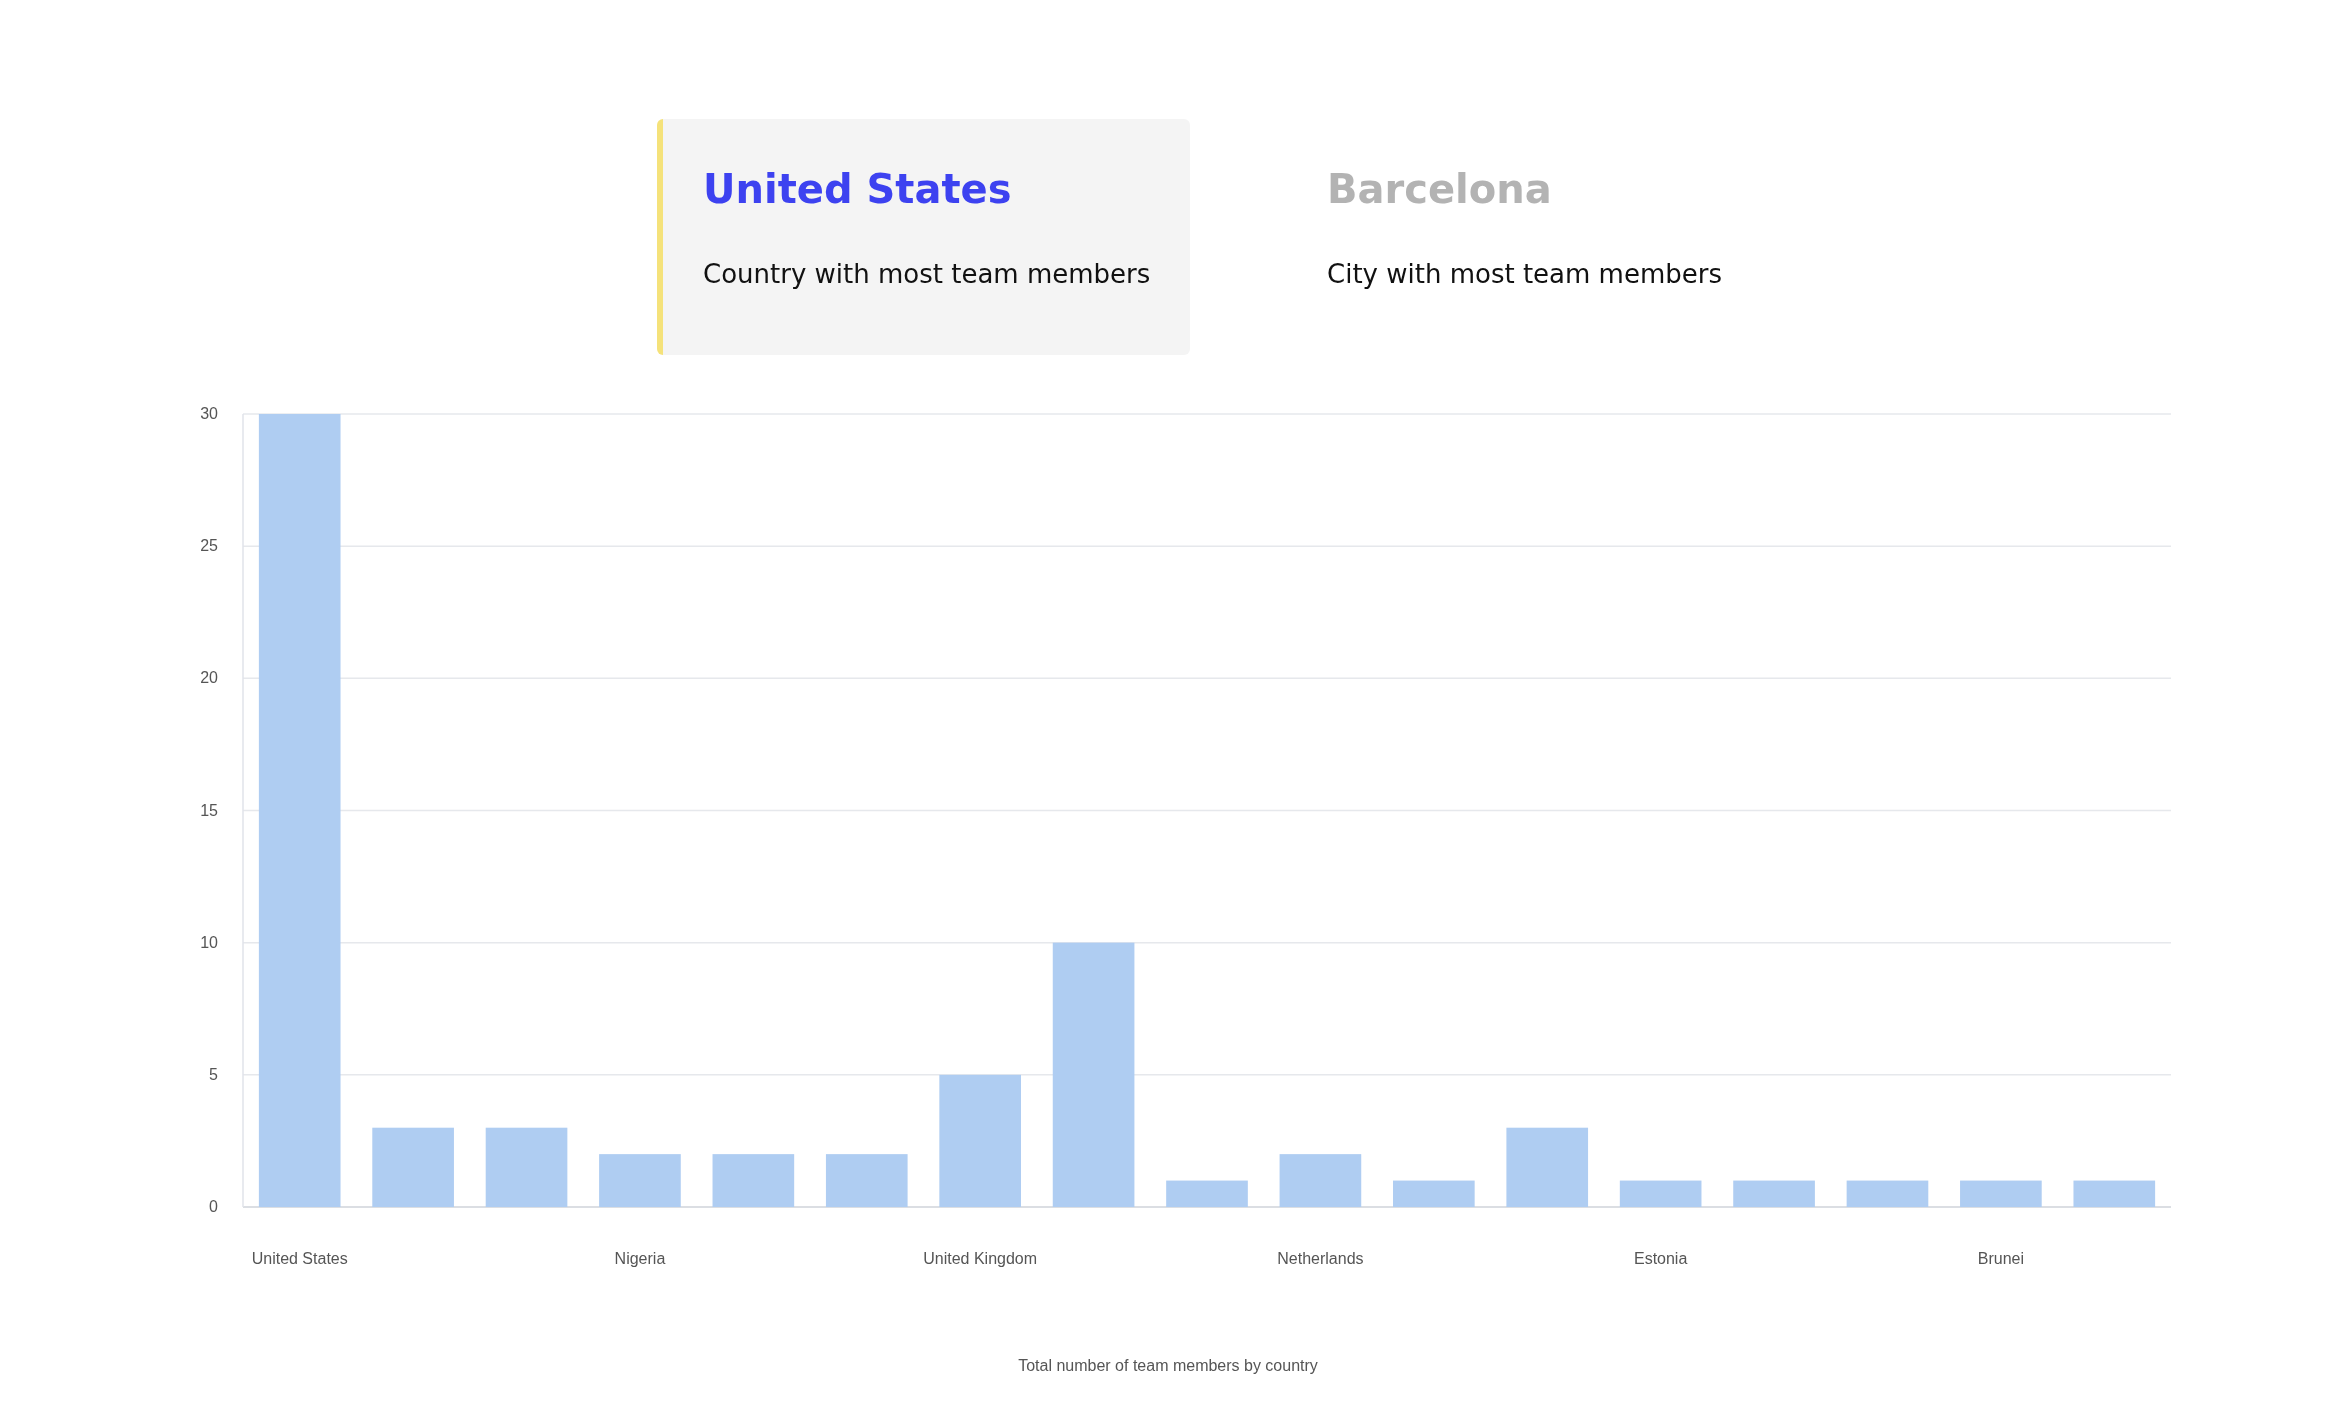 This screenshot has height=1412, width=2336. What do you see at coordinates (209, 413) in the screenshot?
I see `y-tick-label: 30` at bounding box center [209, 413].